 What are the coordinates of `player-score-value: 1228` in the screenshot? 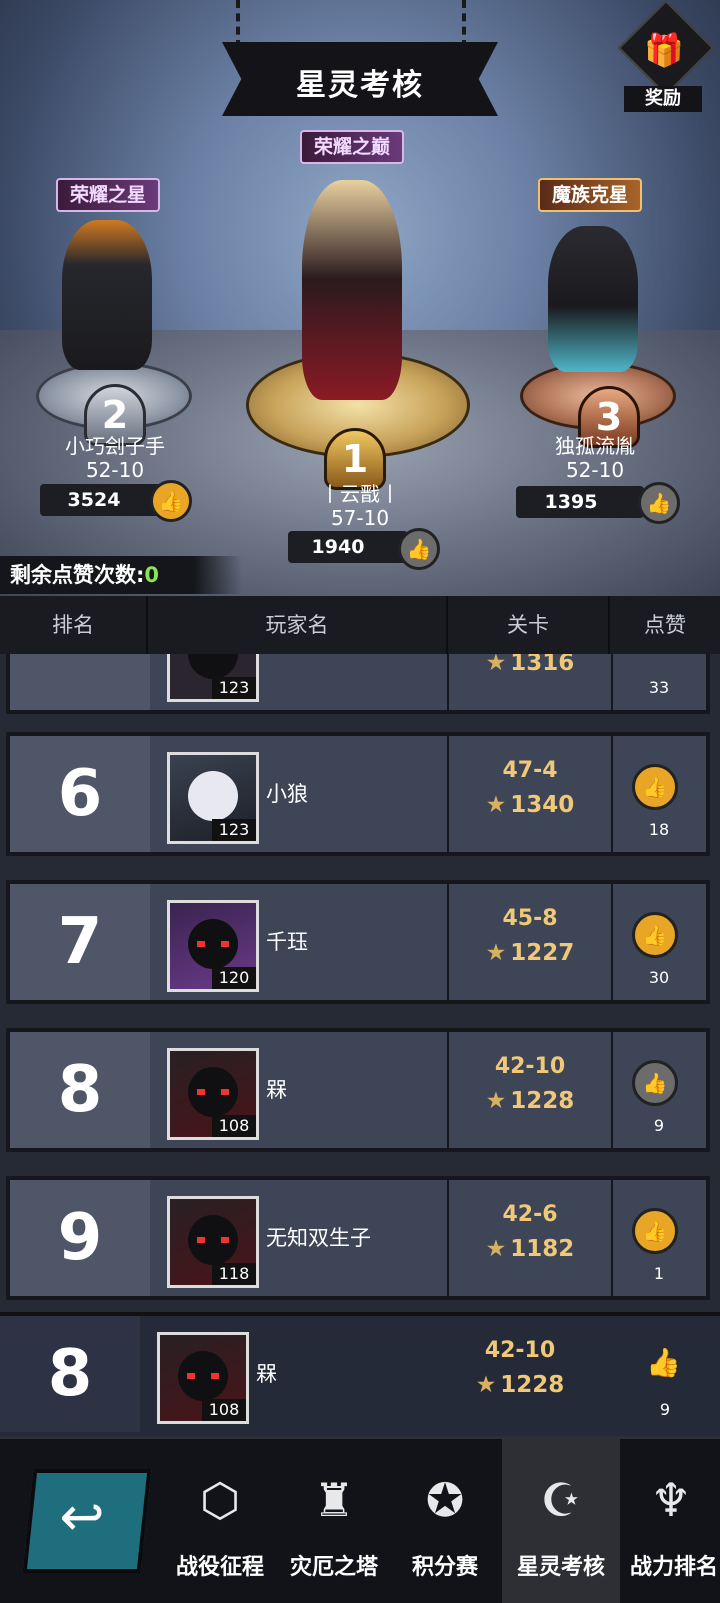 It's located at (532, 1385).